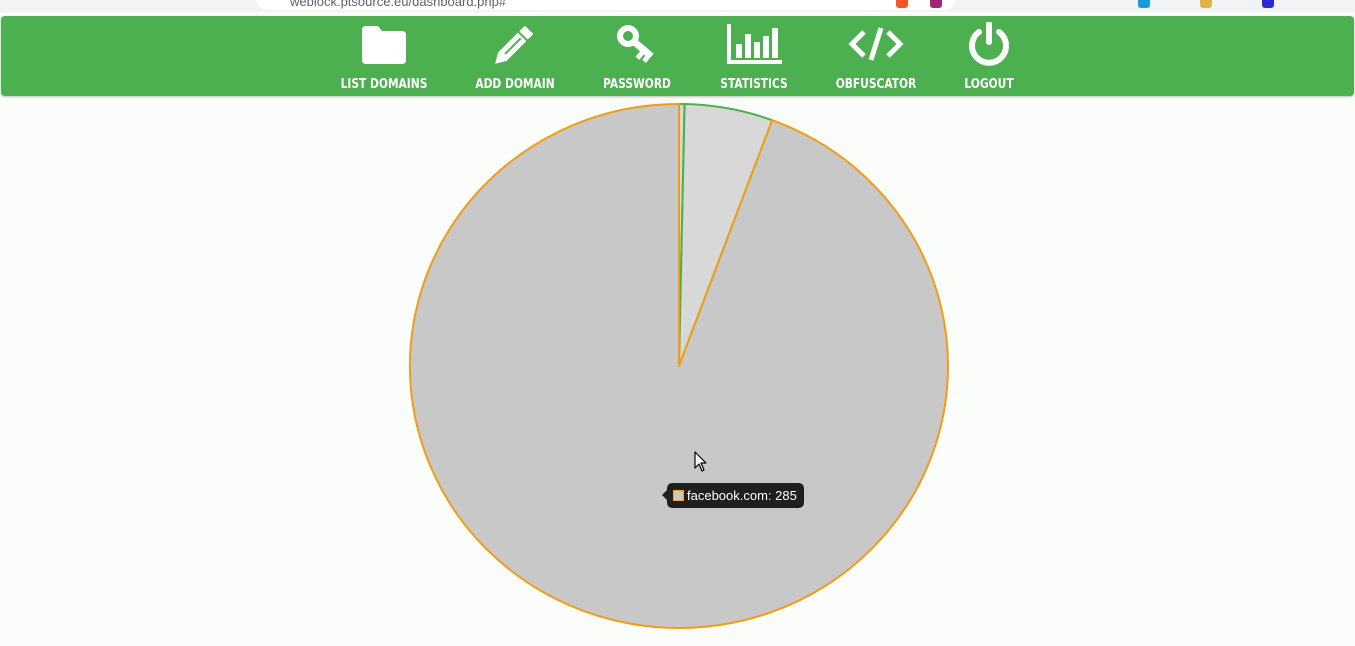 This screenshot has height=646, width=1355. I want to click on nav-label-obfuscator: OBFUSCATOR, so click(876, 84).